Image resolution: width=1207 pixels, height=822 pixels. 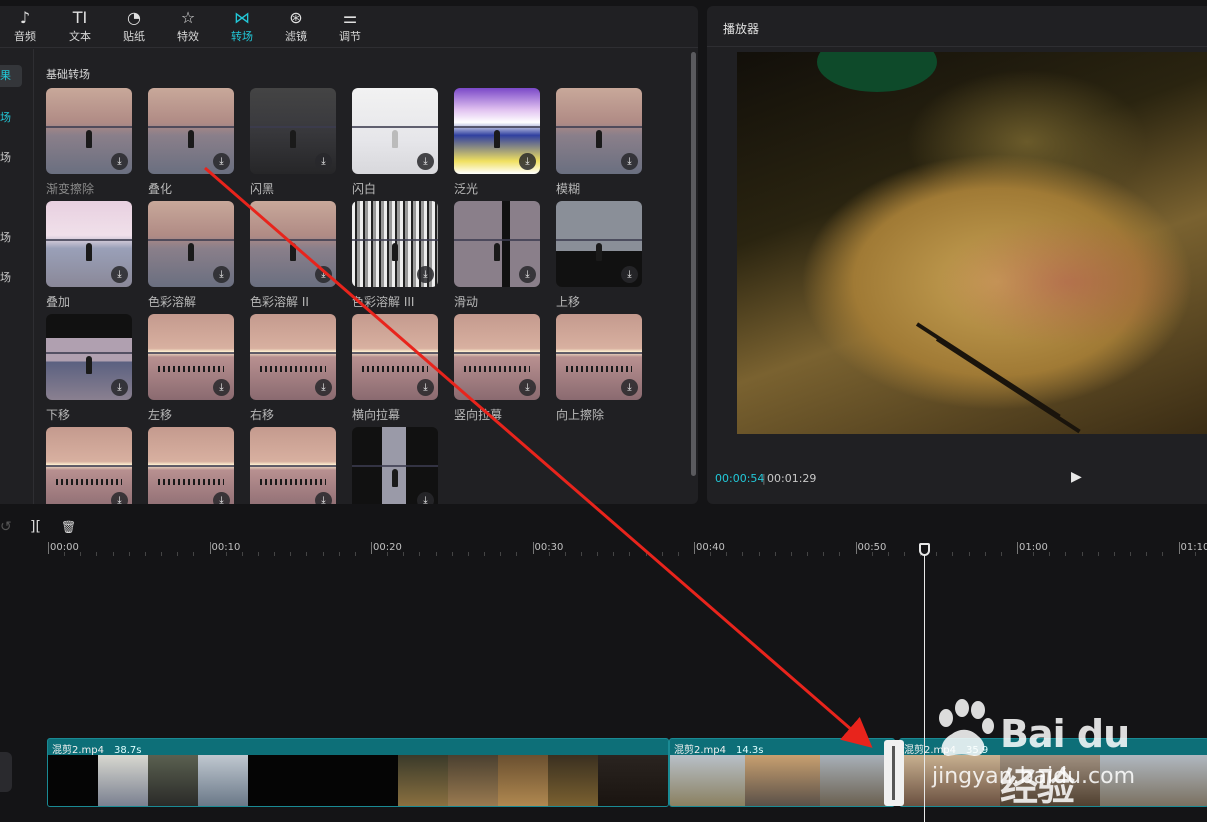 I want to click on category-item: 果, so click(x=11, y=76).